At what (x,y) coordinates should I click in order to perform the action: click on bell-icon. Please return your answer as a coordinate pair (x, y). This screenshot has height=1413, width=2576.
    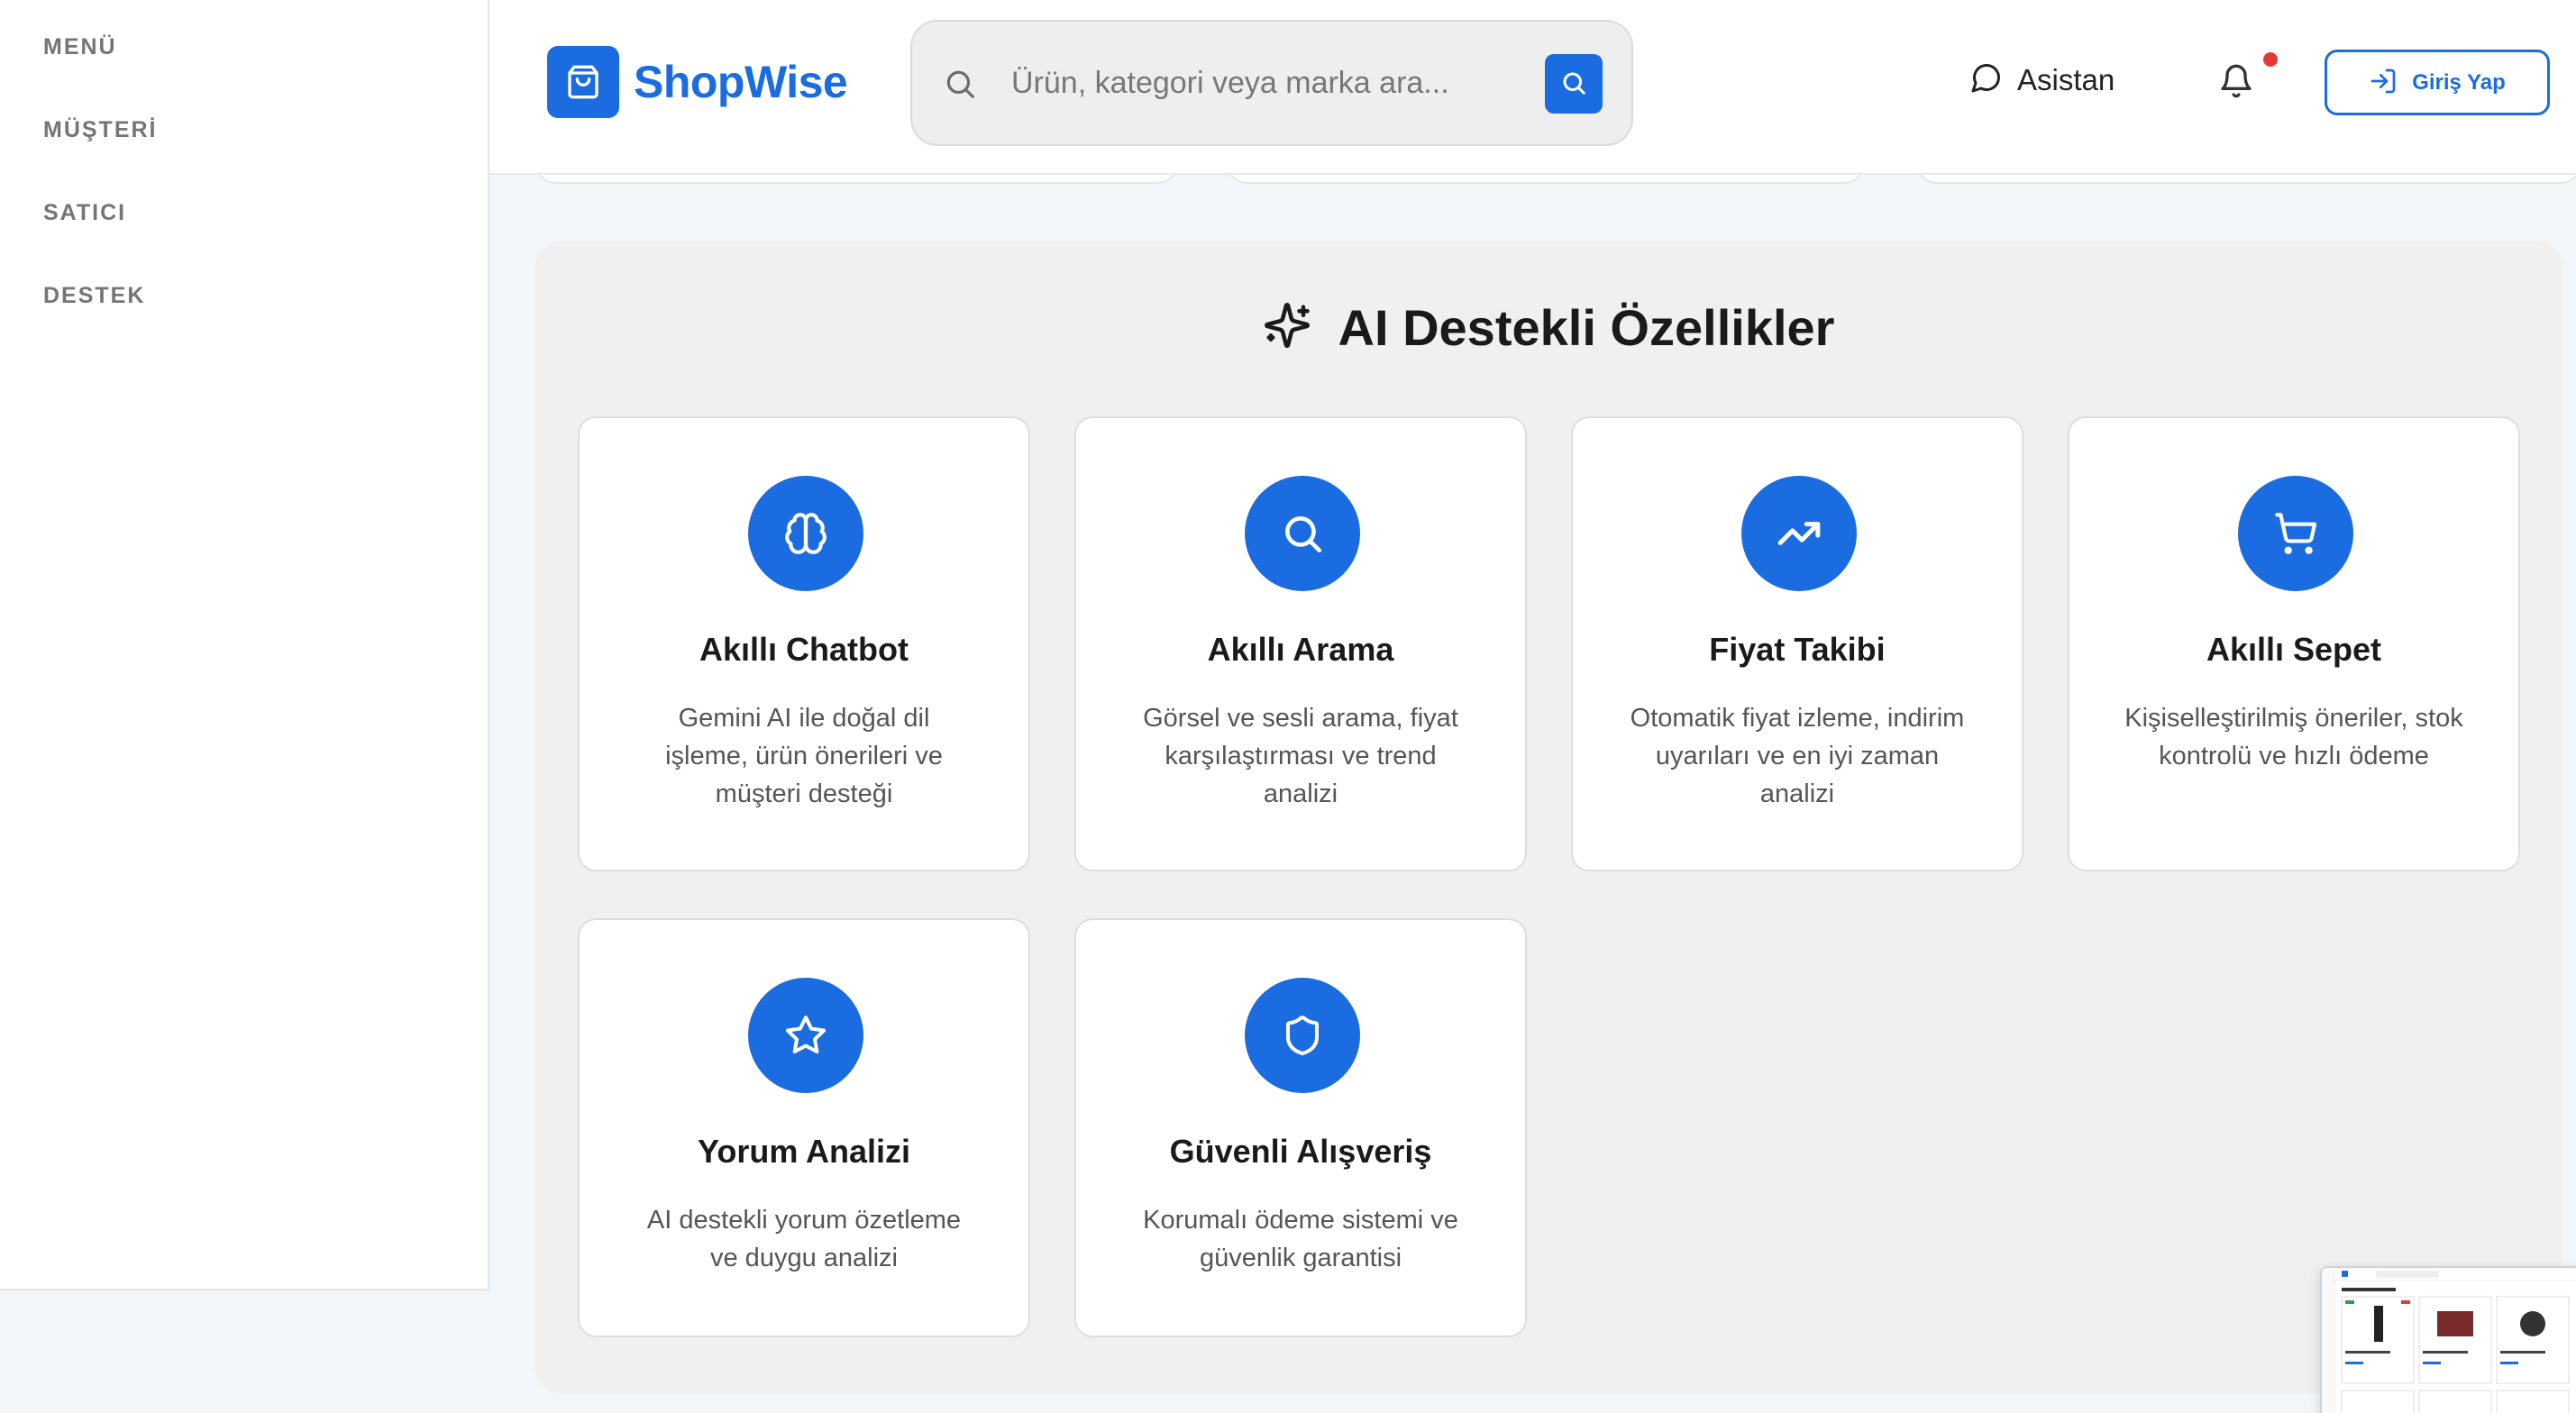
    Looking at the image, I should click on (2236, 83).